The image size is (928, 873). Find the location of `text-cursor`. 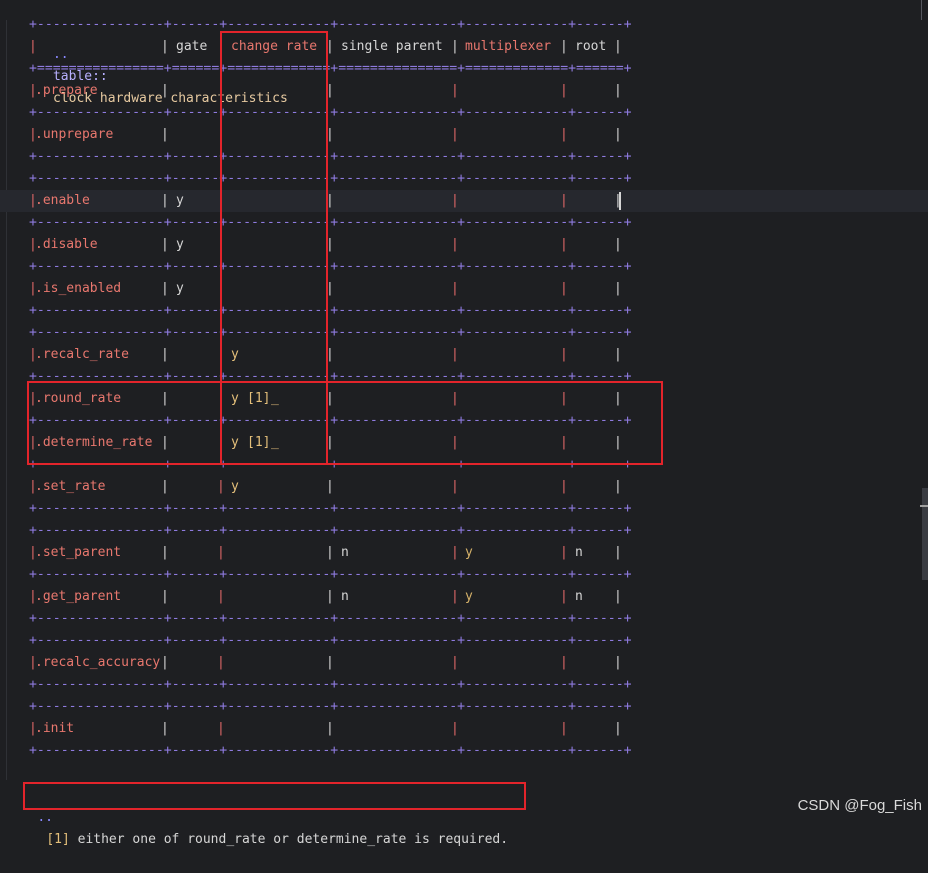

text-cursor is located at coordinates (620, 201).